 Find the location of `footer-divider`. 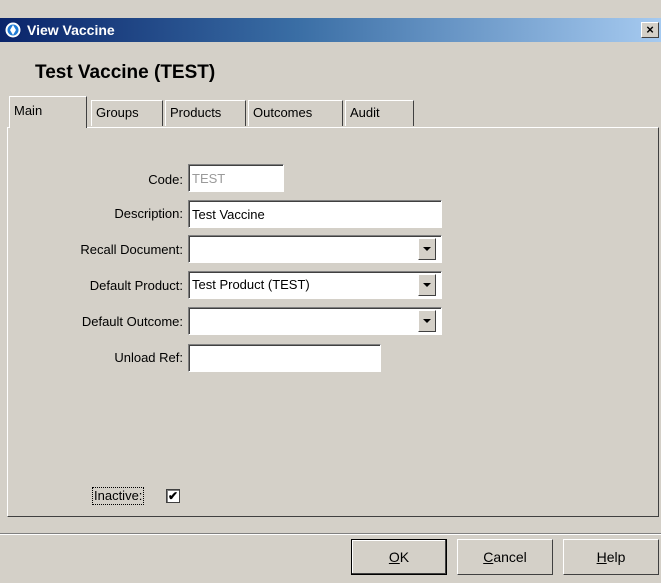

footer-divider is located at coordinates (330, 534).